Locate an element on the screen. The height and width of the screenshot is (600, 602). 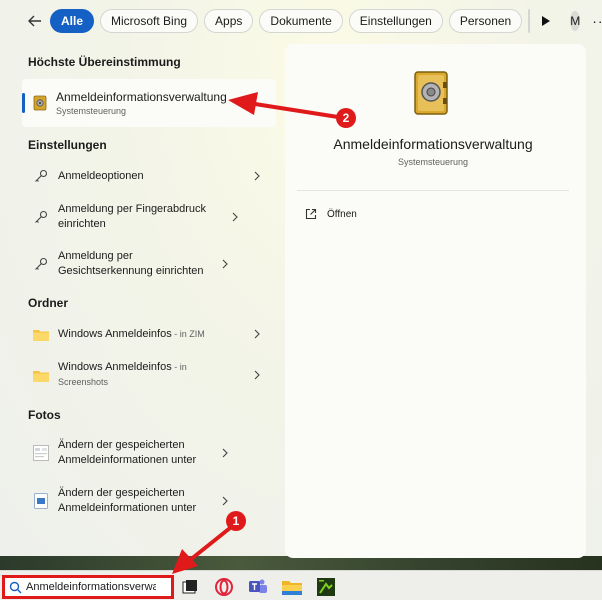
settings-item-fingerabdruck: Anmeldung per Fingerabdruck einrichten is located at coordinates (149, 217).